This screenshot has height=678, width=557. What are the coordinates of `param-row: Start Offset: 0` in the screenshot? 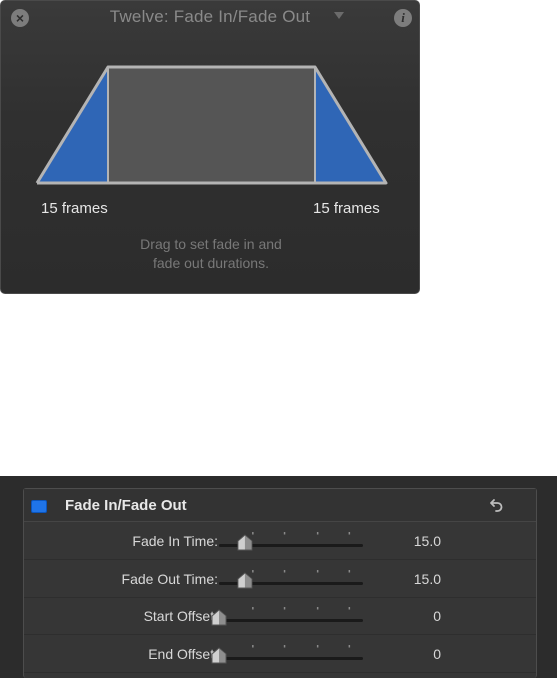 It's located at (280, 616).